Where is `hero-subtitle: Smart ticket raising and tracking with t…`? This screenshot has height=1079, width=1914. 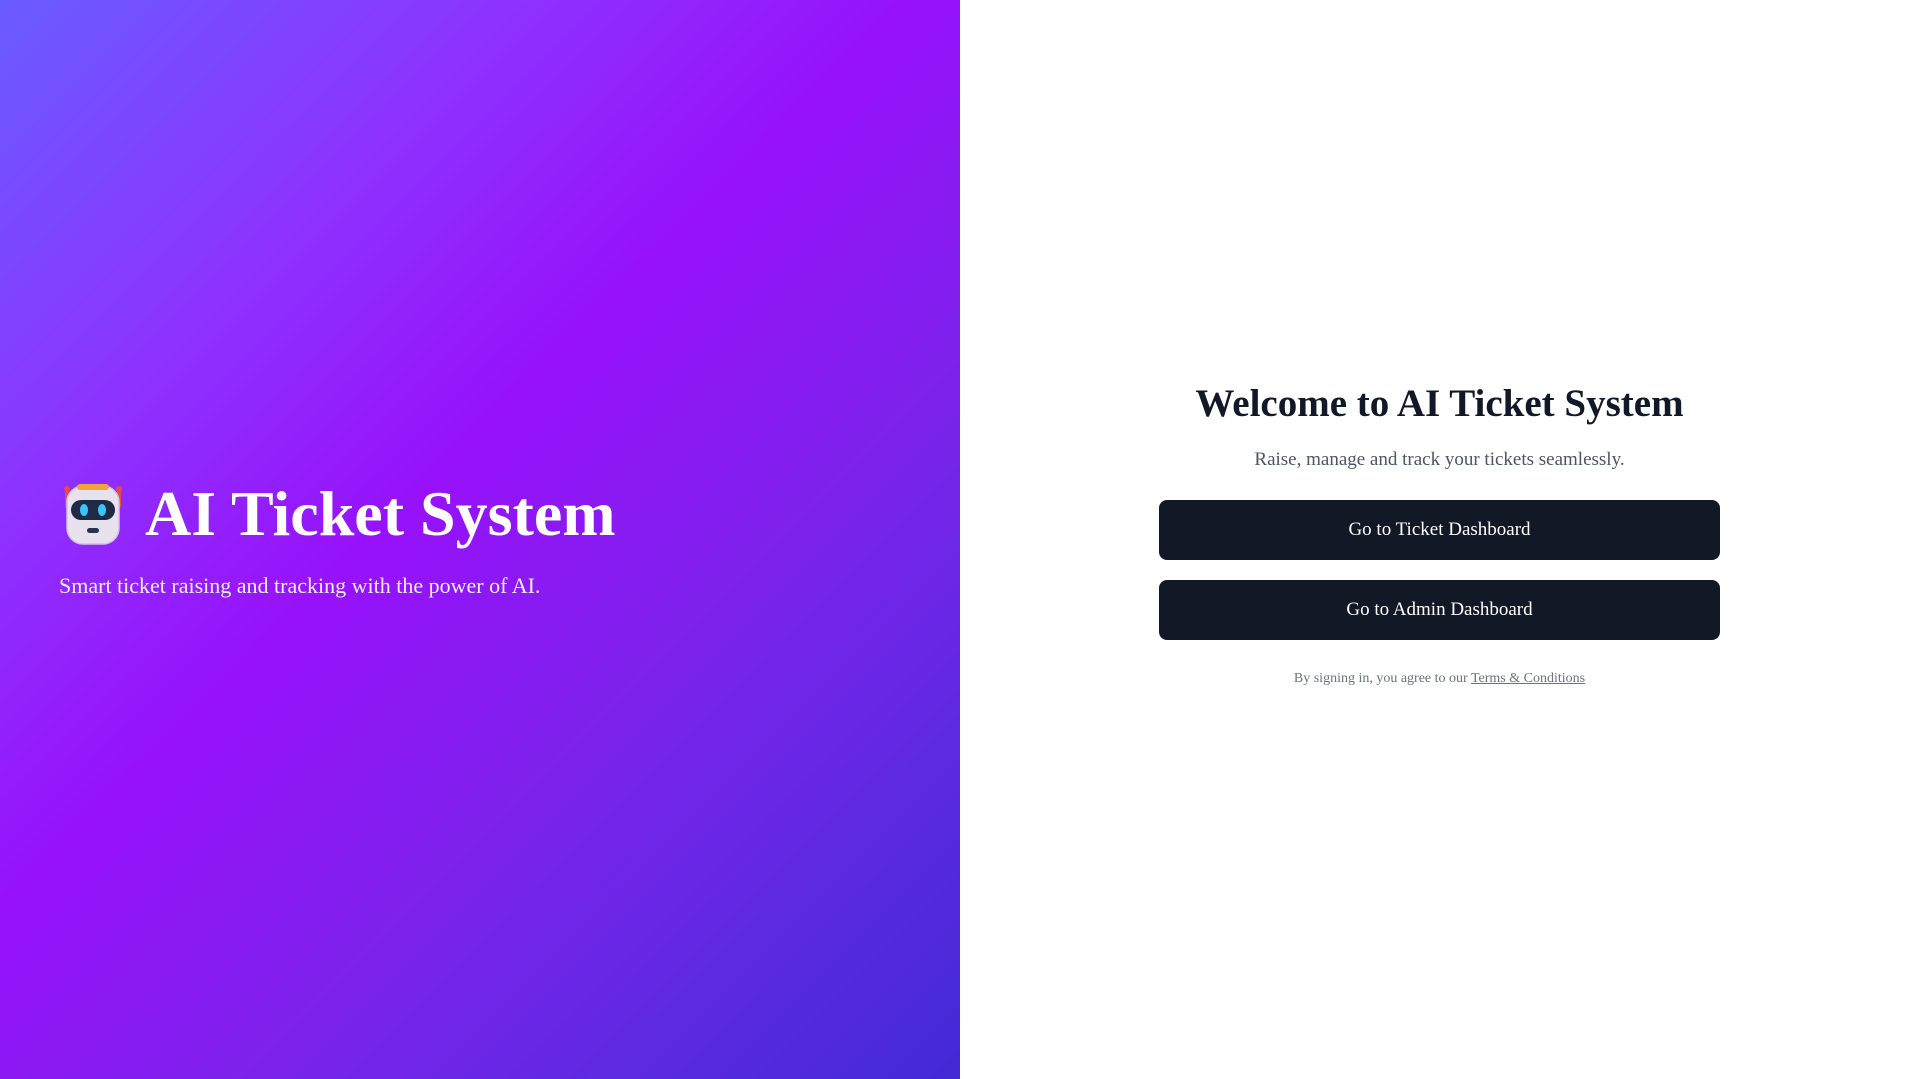 hero-subtitle: Smart ticket raising and tracking with t… is located at coordinates (300, 585).